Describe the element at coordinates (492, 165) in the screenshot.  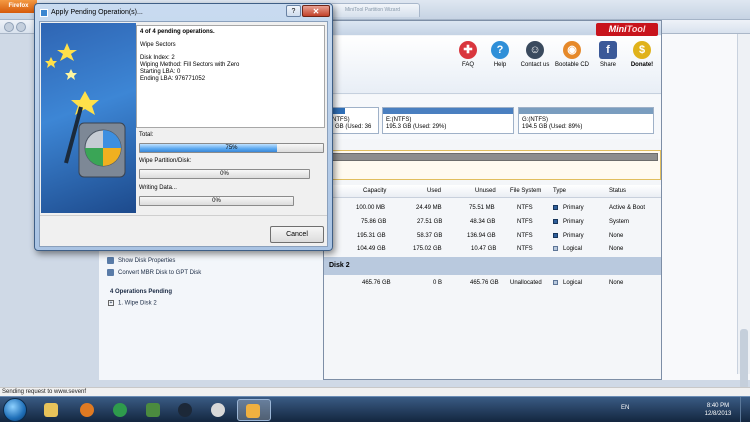
I see `disk2-map` at that location.